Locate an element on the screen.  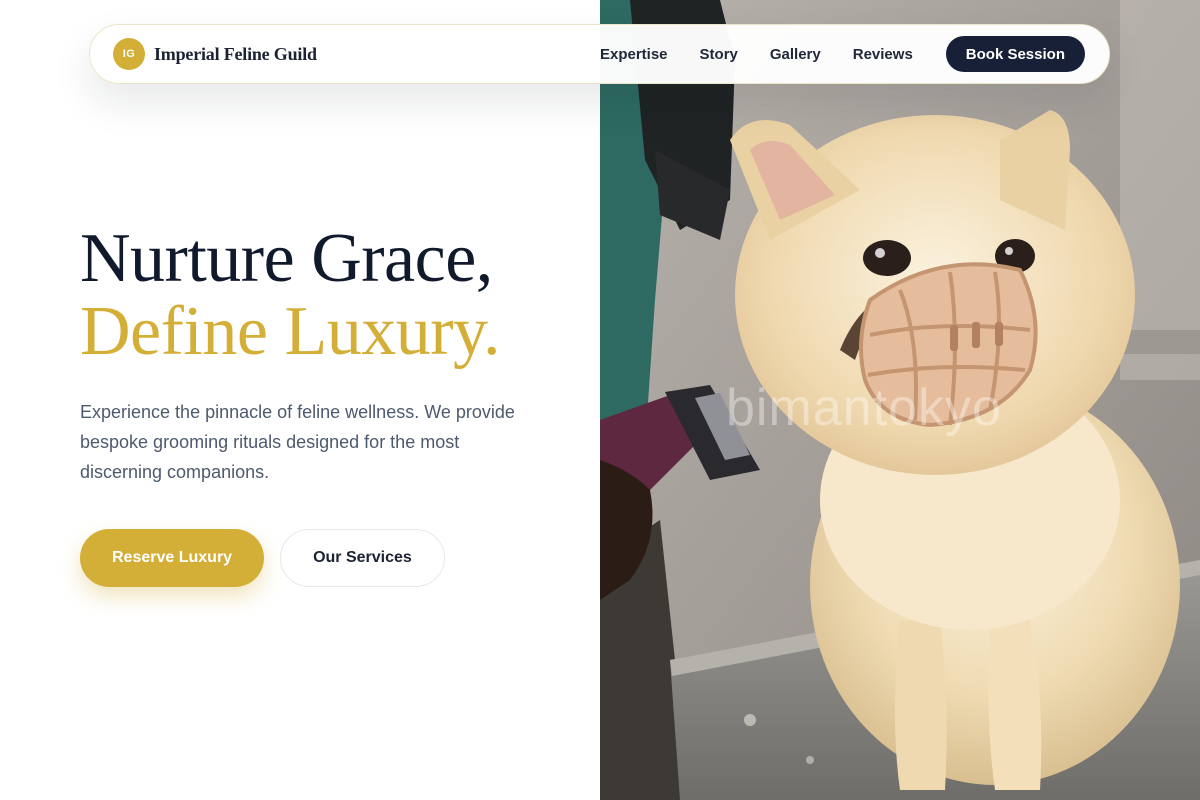
our-services-button: Our Services is located at coordinates (362, 558).